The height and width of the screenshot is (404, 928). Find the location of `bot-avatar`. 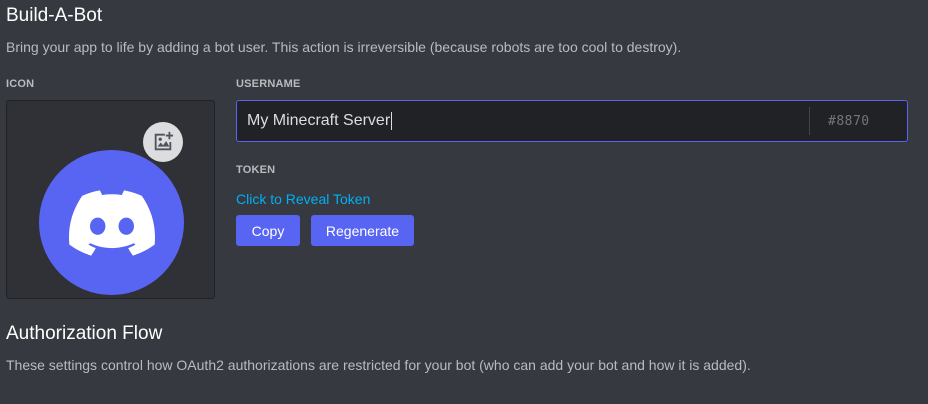

bot-avatar is located at coordinates (111, 222).